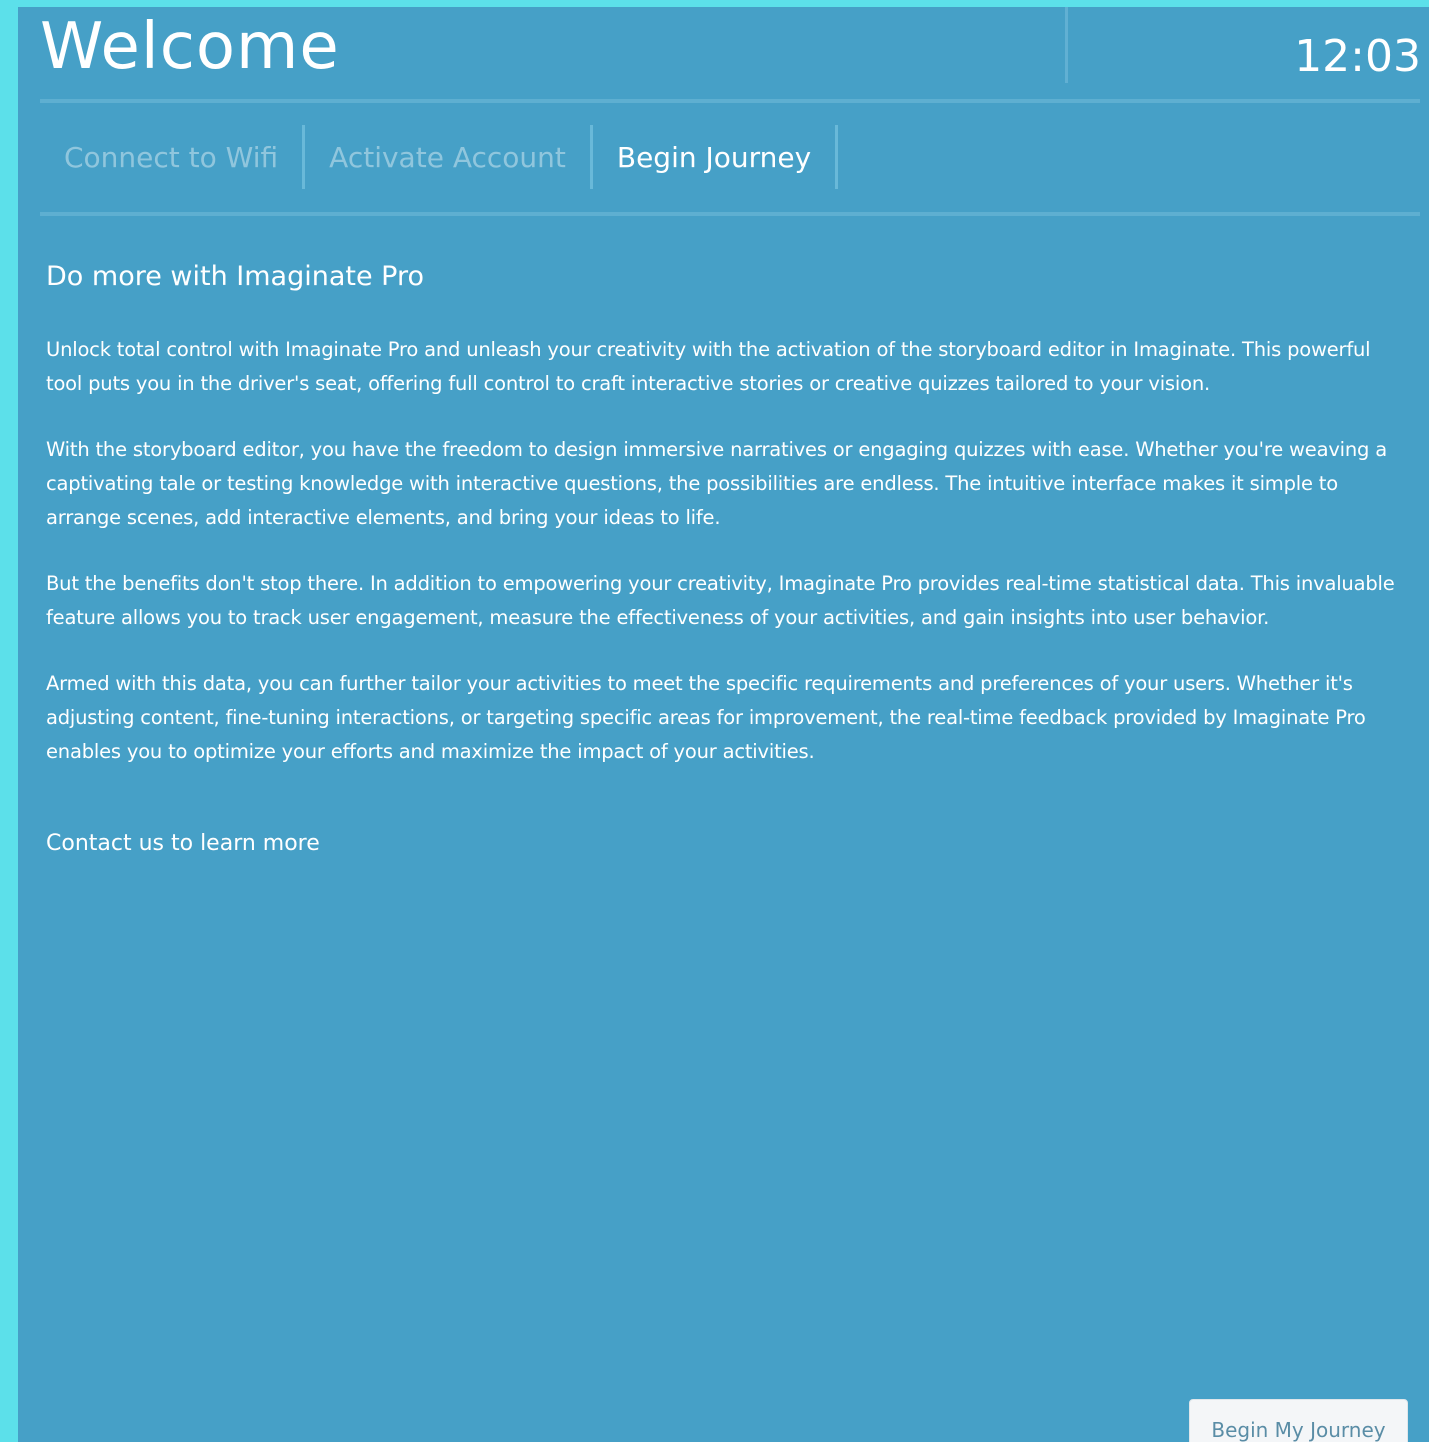 The image size is (1429, 1442). Describe the element at coordinates (190, 47) in the screenshot. I see `page-title: Welcome` at that location.